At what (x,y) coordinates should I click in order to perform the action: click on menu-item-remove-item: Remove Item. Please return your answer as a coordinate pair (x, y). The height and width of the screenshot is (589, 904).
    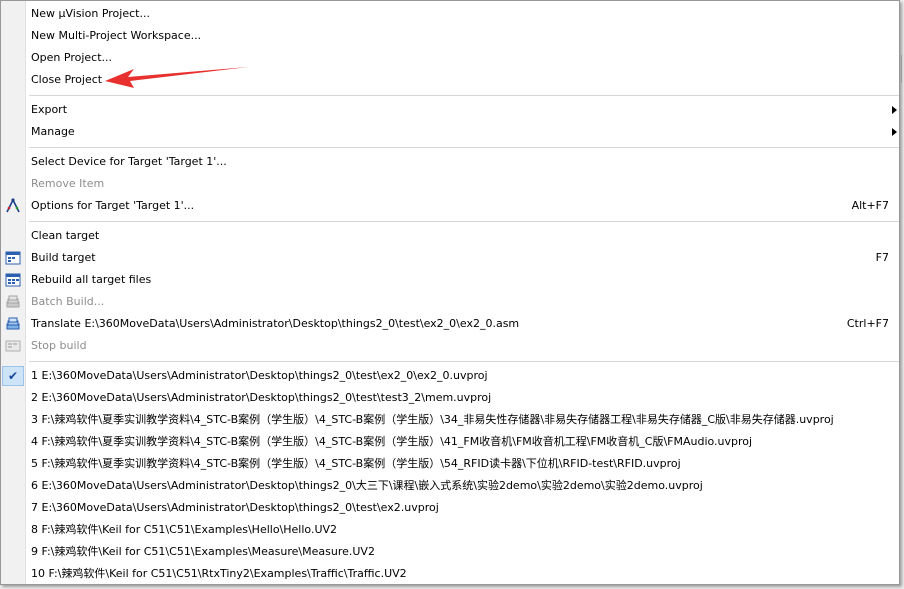
    Looking at the image, I should click on (462, 184).